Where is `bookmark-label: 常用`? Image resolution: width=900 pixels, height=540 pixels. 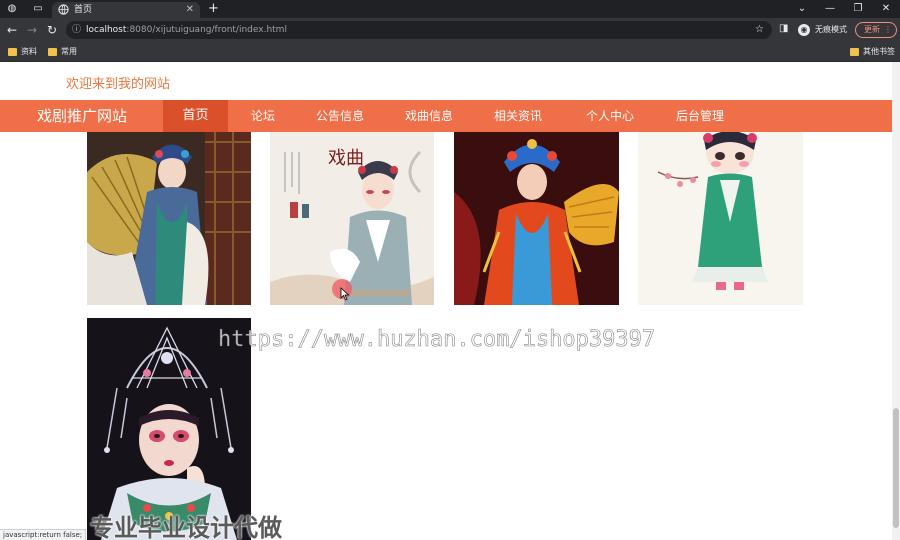
bookmark-label: 常用 is located at coordinates (69, 51).